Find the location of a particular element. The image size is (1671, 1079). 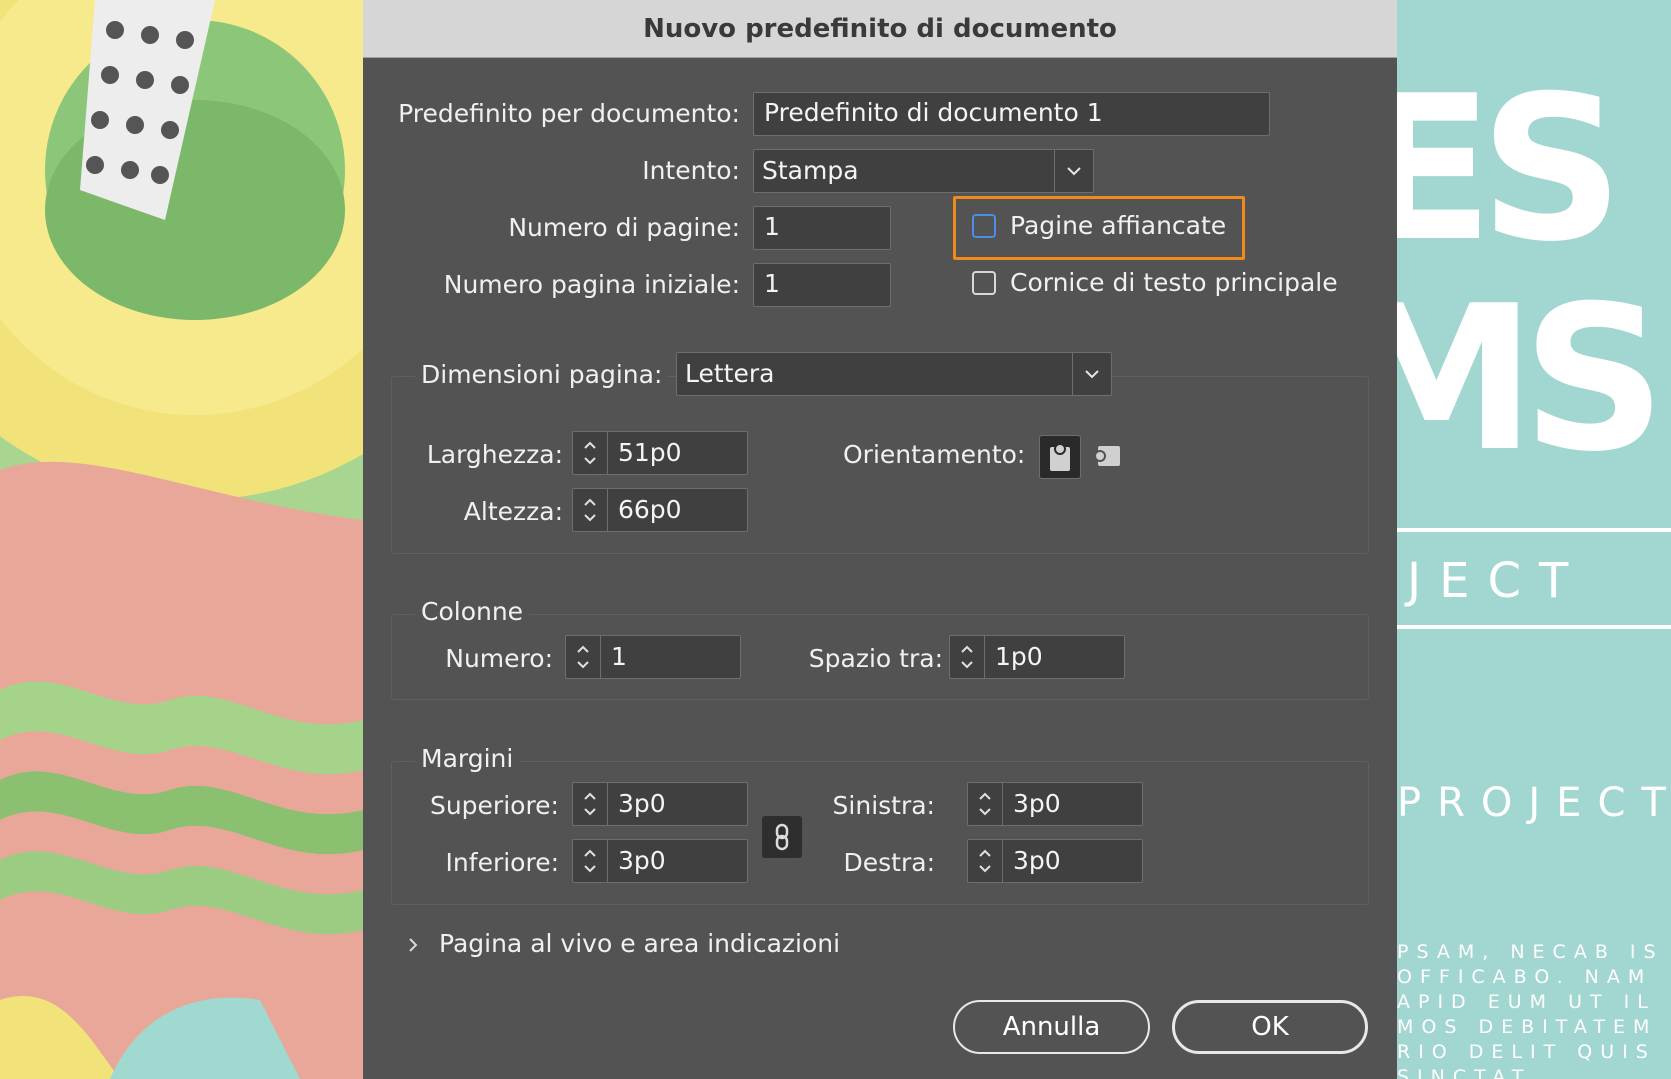

gutter-input: 1p0 is located at coordinates (1055, 657).